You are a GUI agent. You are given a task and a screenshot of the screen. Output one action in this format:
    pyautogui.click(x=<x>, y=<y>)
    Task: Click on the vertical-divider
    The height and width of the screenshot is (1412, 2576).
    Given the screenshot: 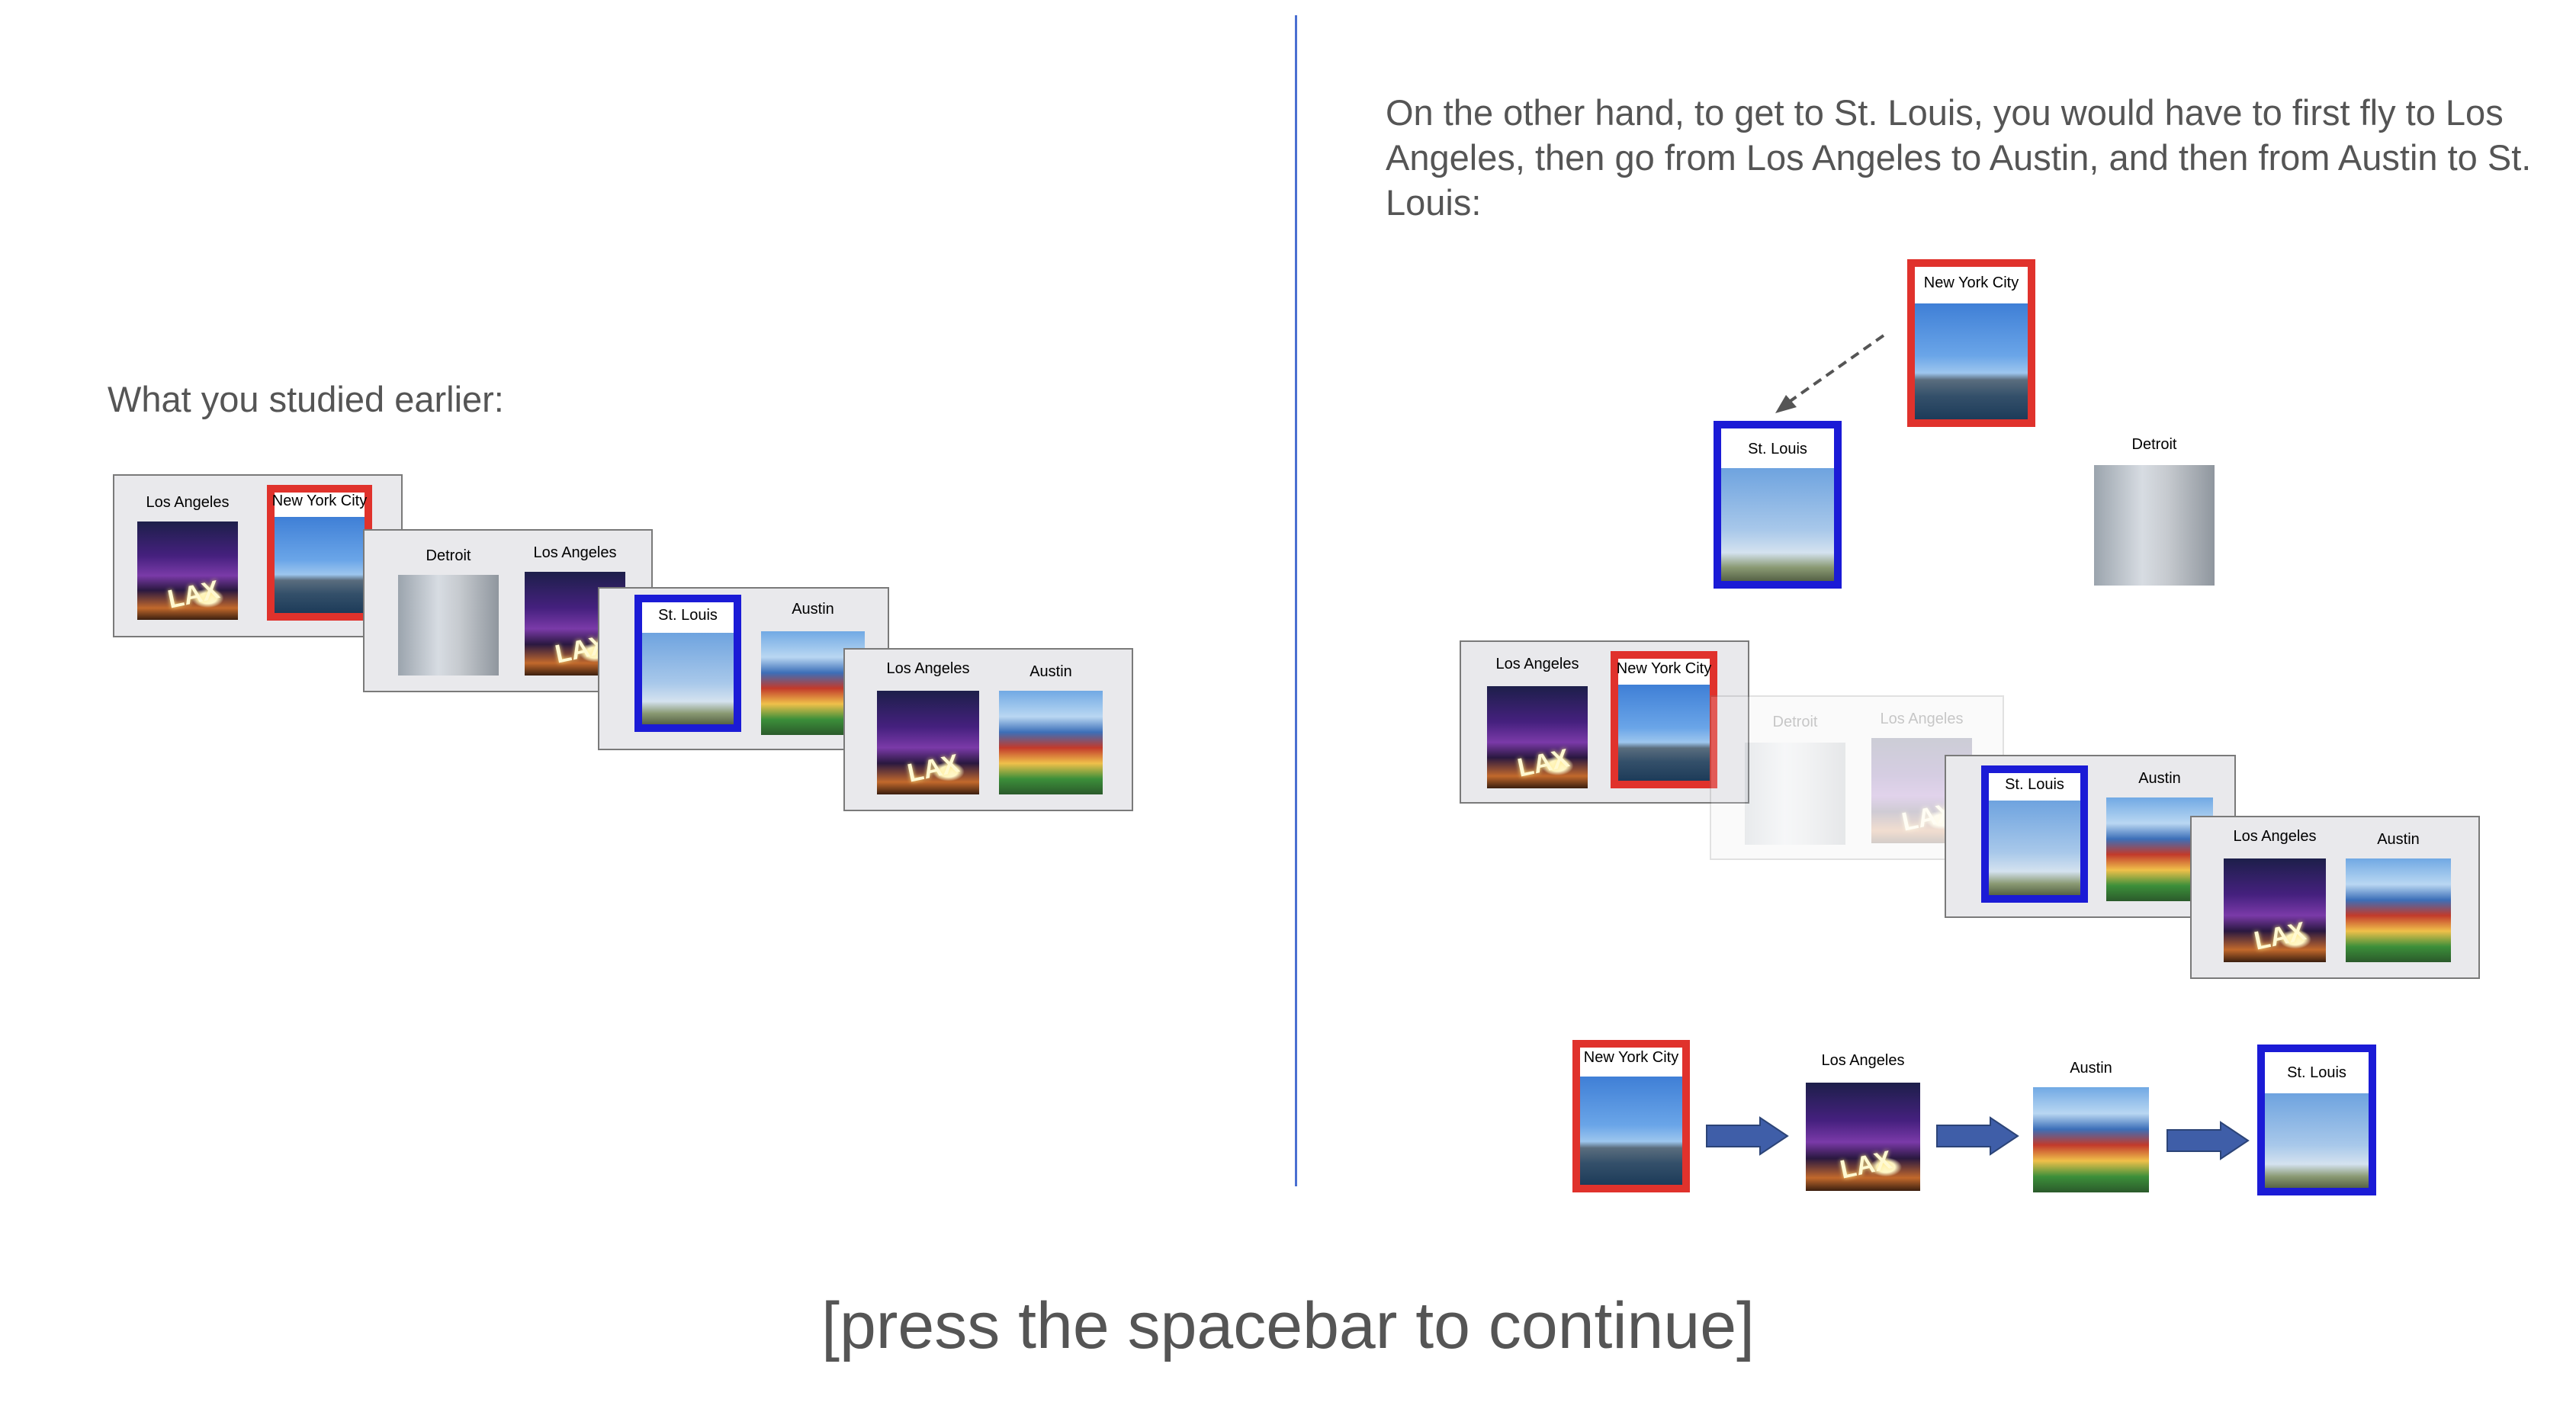 What is the action you would take?
    pyautogui.click(x=1296, y=600)
    